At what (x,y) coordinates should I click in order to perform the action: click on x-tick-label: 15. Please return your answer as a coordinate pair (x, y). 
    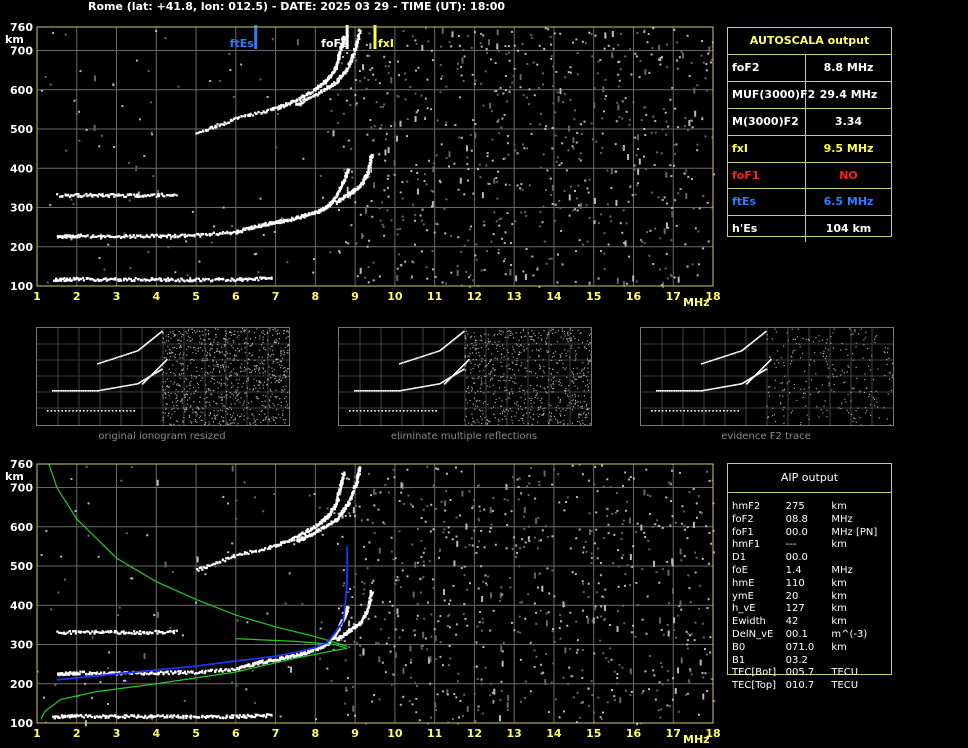
    Looking at the image, I should click on (593, 733).